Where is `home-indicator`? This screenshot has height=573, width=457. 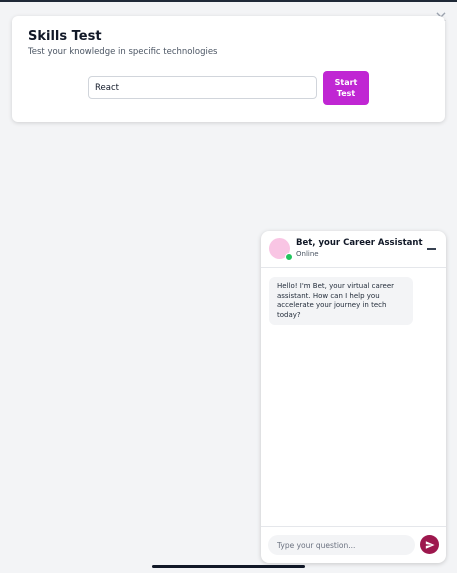 home-indicator is located at coordinates (228, 566).